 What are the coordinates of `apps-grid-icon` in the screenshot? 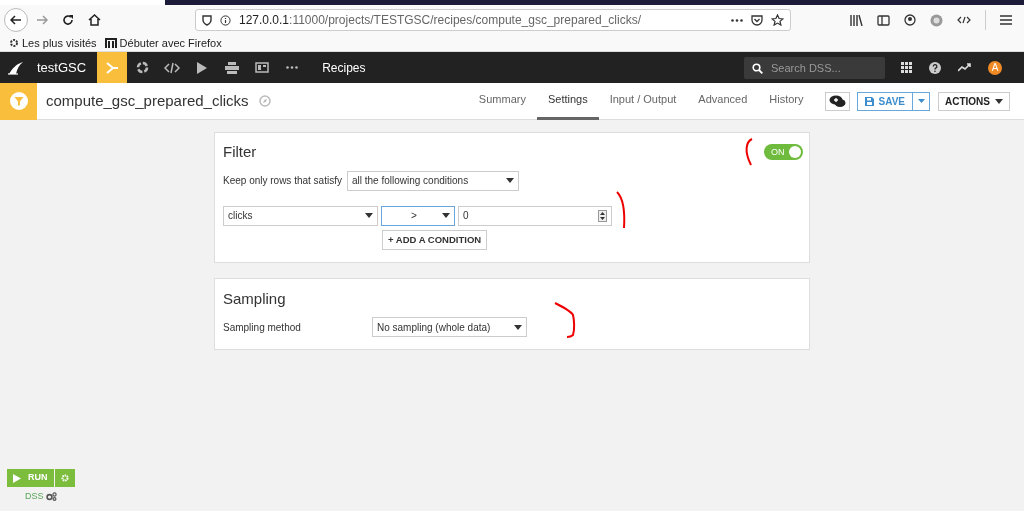 It's located at (906, 67).